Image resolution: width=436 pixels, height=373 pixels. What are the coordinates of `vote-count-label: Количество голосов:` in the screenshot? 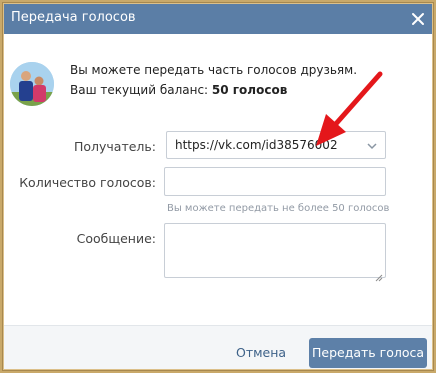 It's located at (87, 182).